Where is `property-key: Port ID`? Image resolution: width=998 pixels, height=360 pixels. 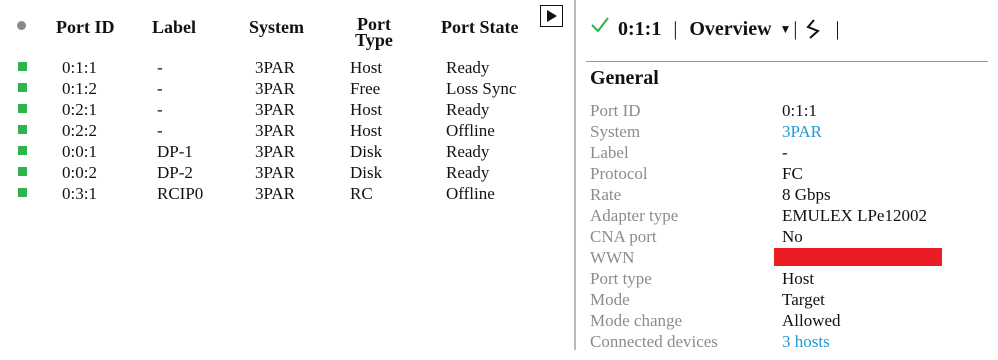 property-key: Port ID is located at coordinates (615, 110).